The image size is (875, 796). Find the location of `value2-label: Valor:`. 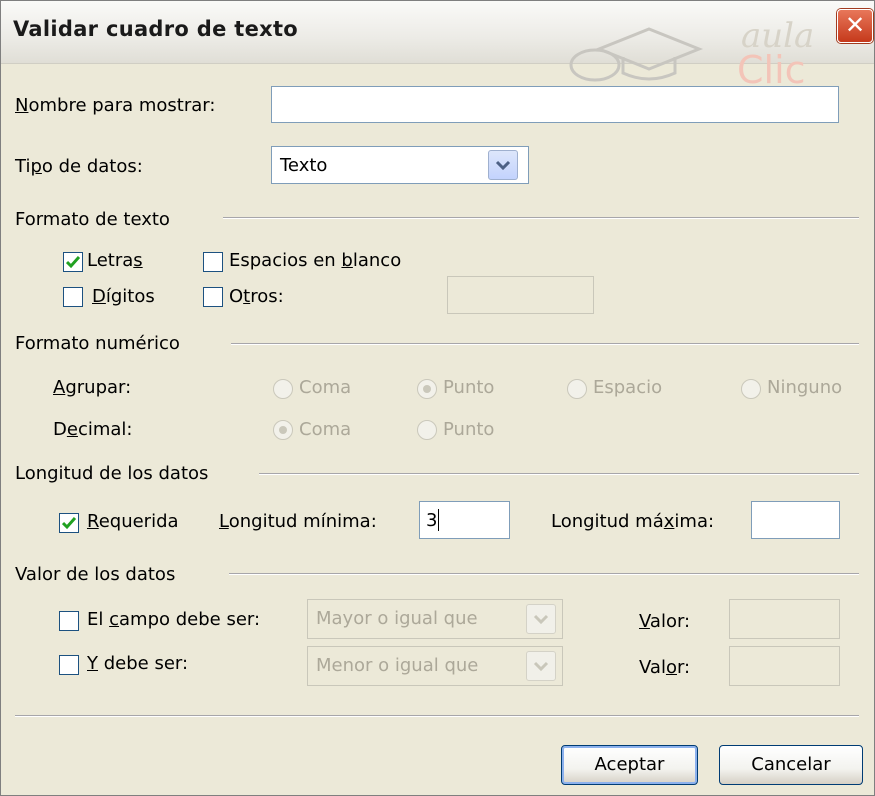

value2-label: Valor: is located at coordinates (665, 667).